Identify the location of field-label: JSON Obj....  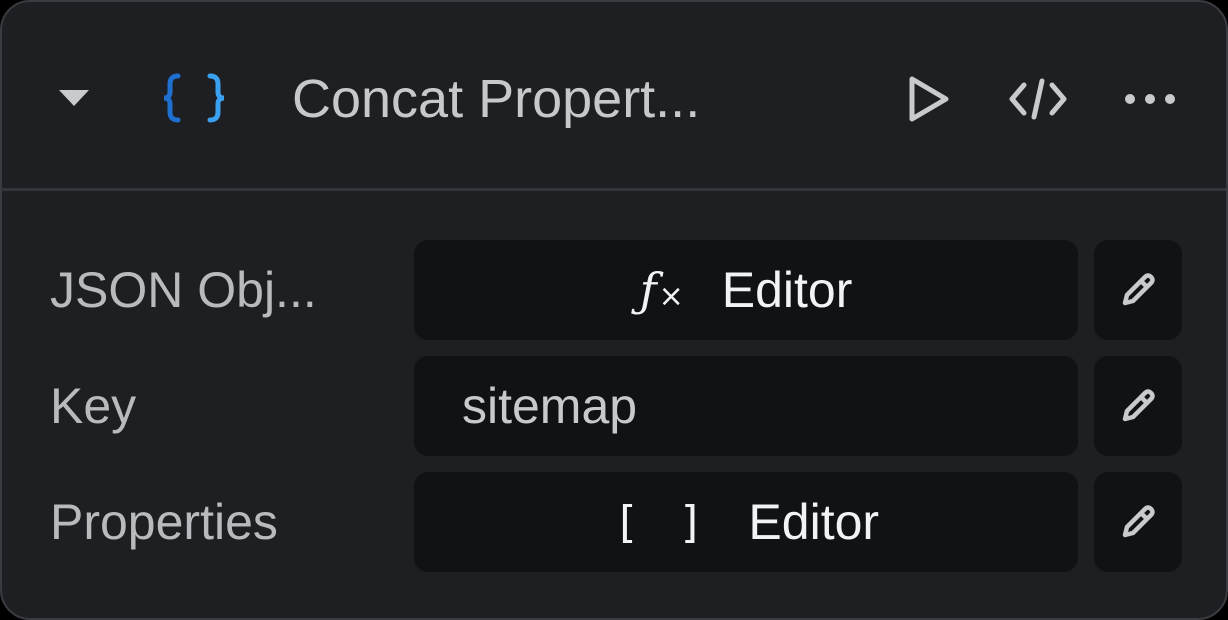
(183, 290).